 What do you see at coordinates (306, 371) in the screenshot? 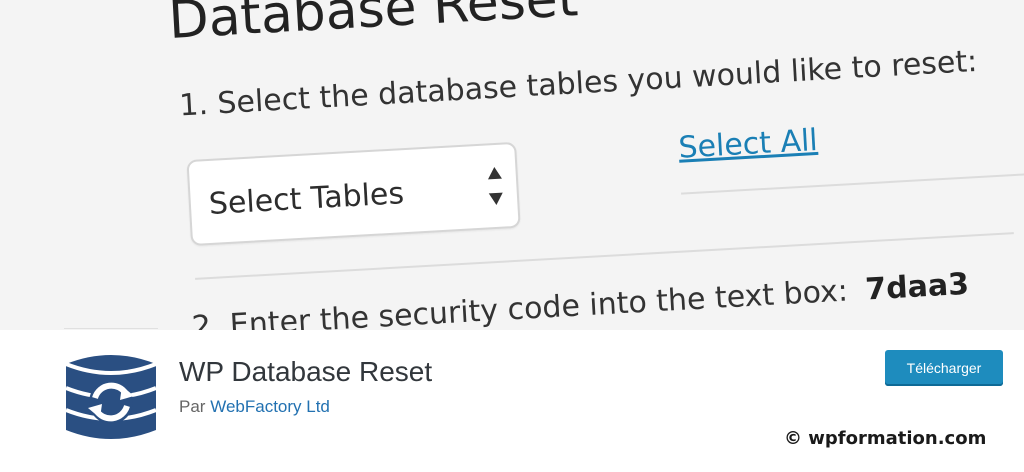
I see `plugin-title: WP Database Reset` at bounding box center [306, 371].